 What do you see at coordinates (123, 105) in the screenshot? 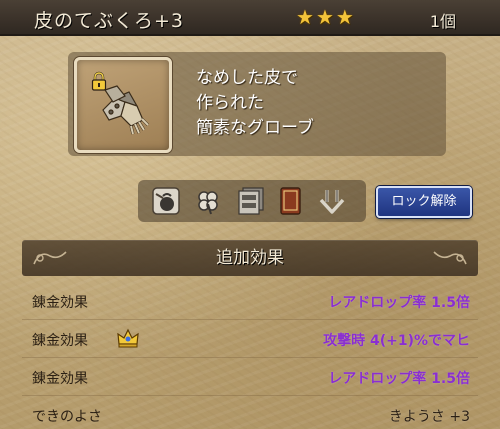
I see `item-image` at bounding box center [123, 105].